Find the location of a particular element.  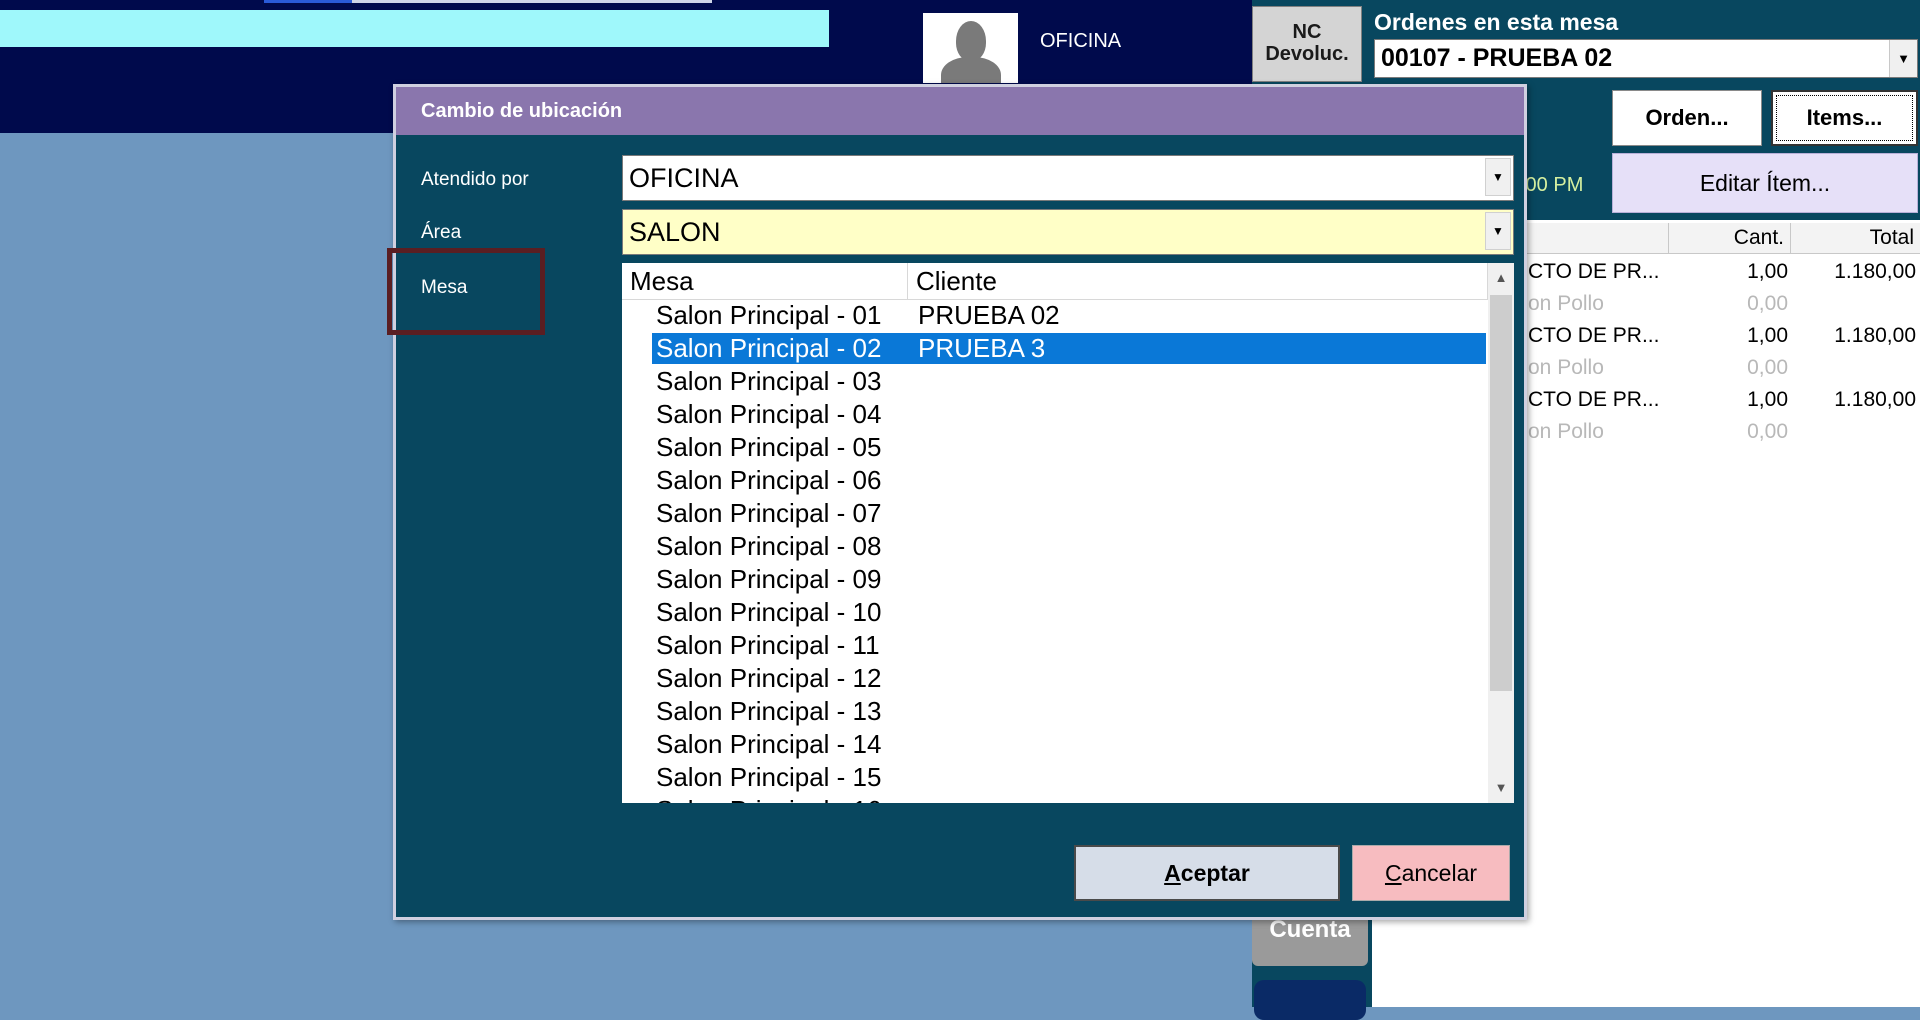

mesa-list-header: Mesa Cliente is located at coordinates (1055, 281).